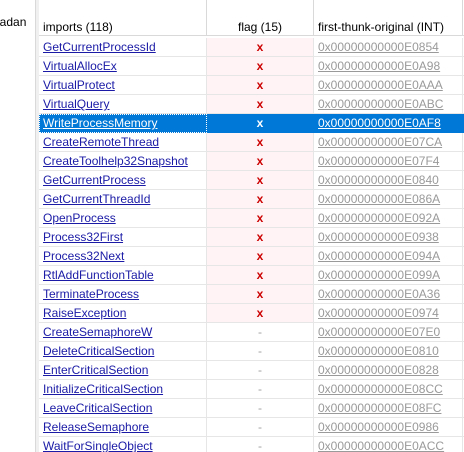 This screenshot has height=452, width=464. Describe the element at coordinates (84, 313) in the screenshot. I see `import-name-link: RaiseException` at that location.